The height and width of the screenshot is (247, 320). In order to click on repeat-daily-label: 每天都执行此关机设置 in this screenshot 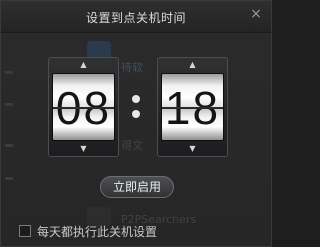, I will do `click(97, 231)`.